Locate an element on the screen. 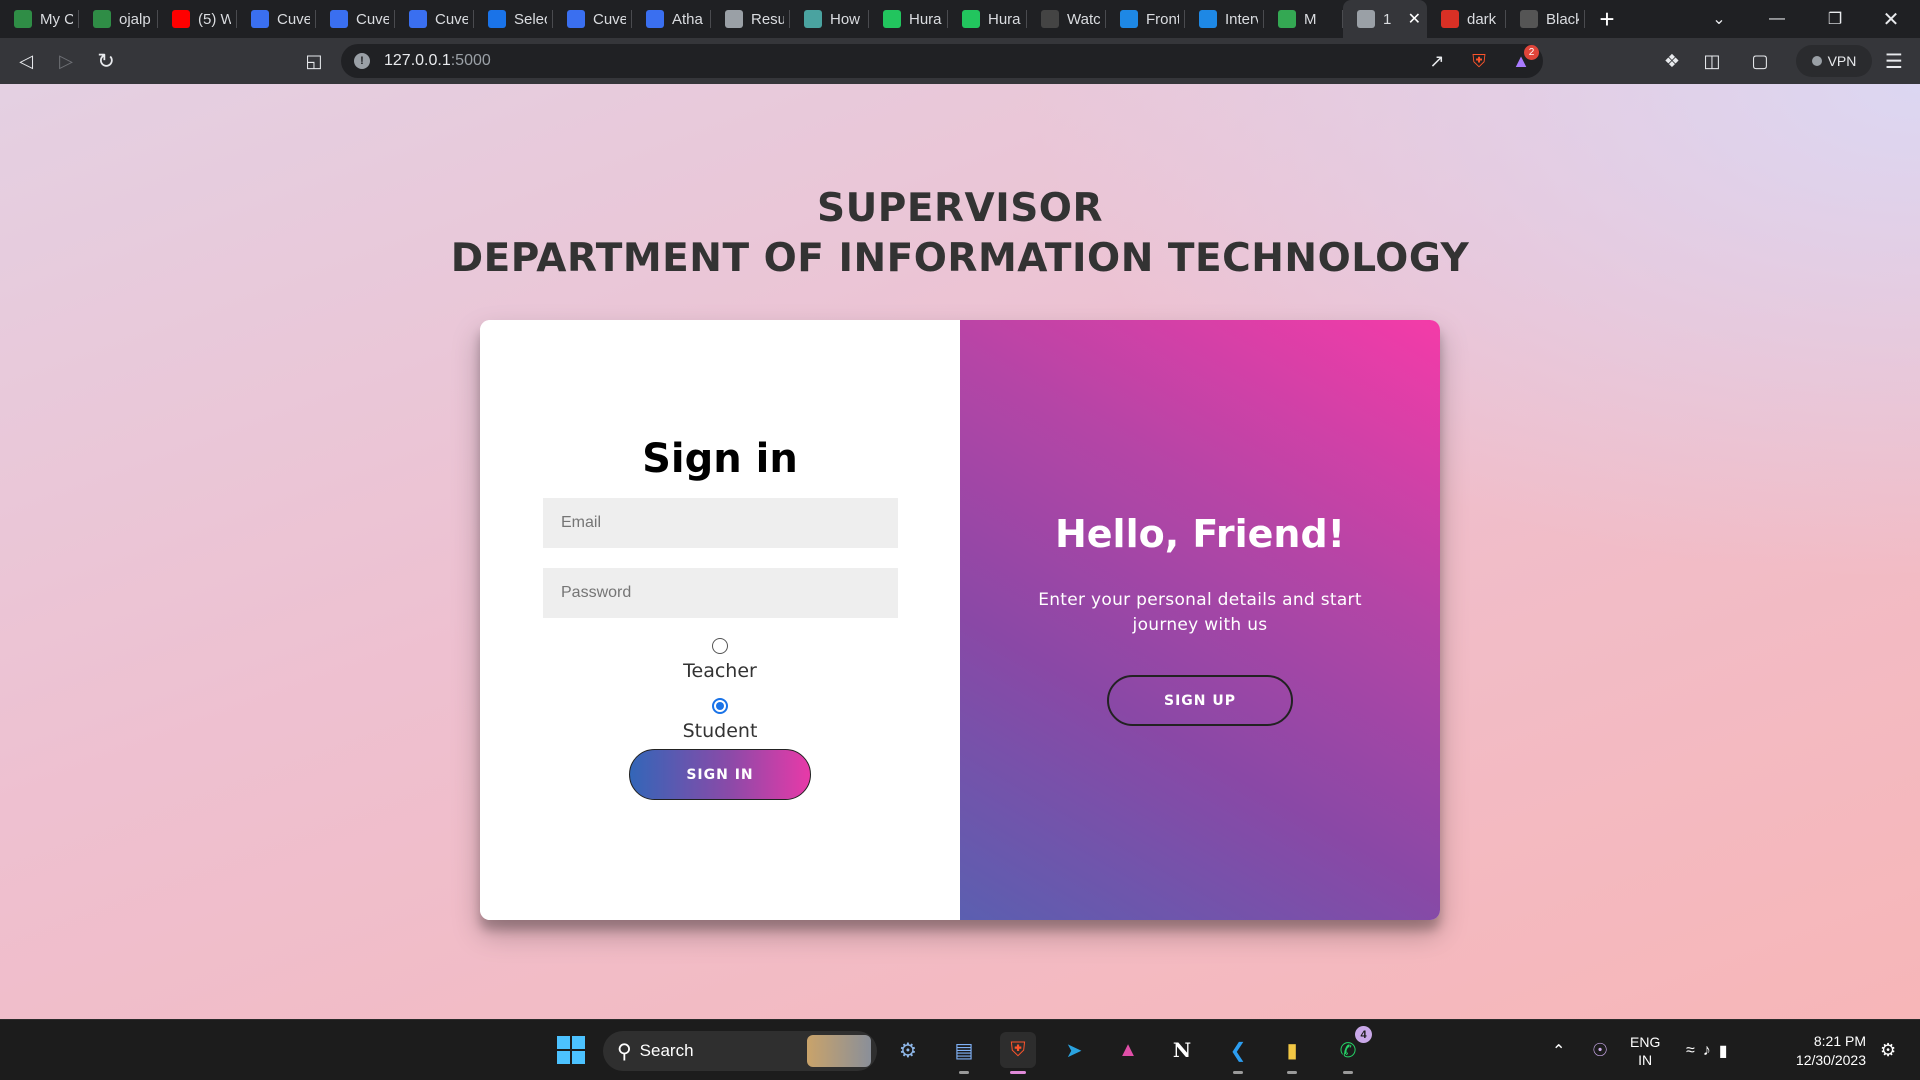 This screenshot has height=1080, width=1920. k-icon is located at coordinates (813, 19).